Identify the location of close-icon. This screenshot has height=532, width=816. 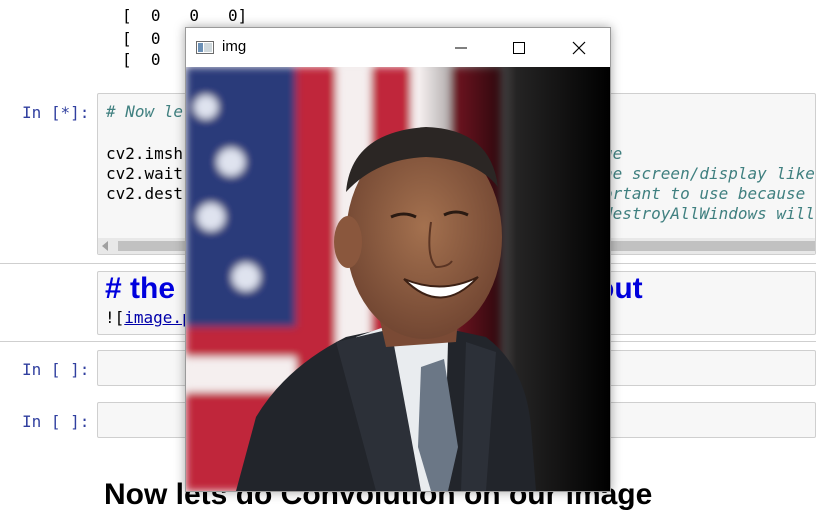
(579, 48).